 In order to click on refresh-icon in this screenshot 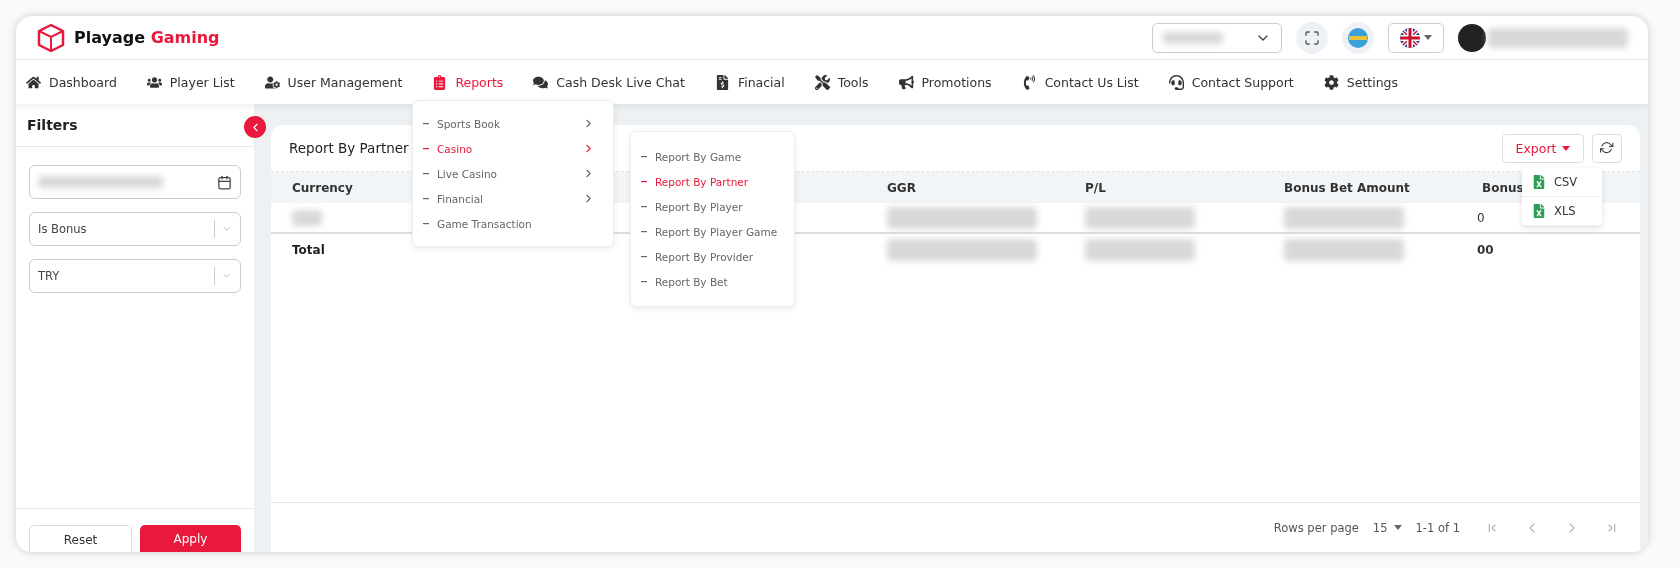, I will do `click(1607, 148)`.